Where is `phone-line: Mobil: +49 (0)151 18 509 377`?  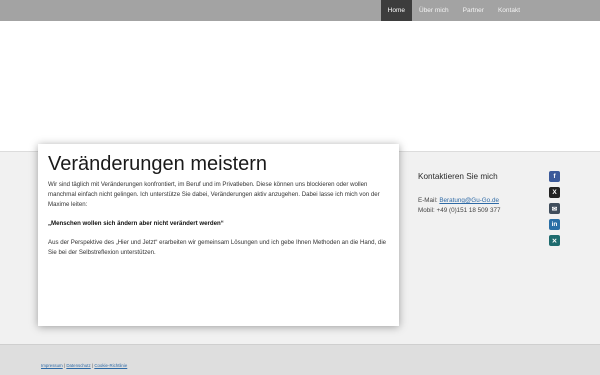
phone-line: Mobil: +49 (0)151 18 509 377 is located at coordinates (478, 211).